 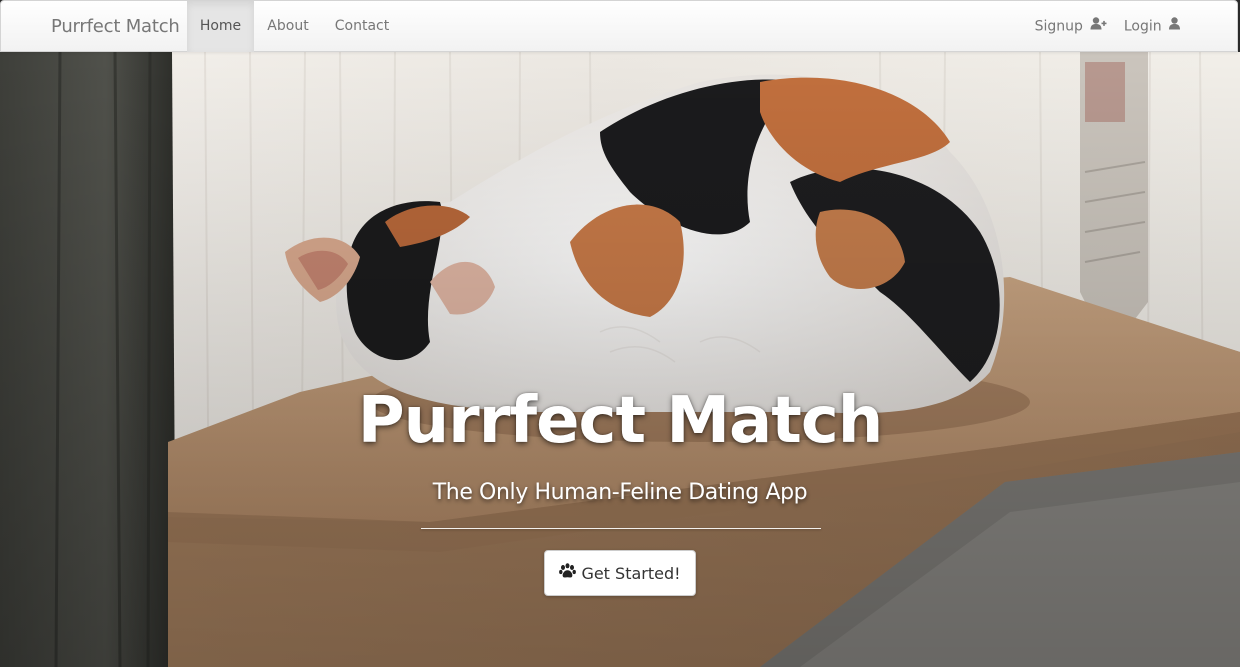 What do you see at coordinates (620, 421) in the screenshot?
I see `hero-title: Purrfect Match` at bounding box center [620, 421].